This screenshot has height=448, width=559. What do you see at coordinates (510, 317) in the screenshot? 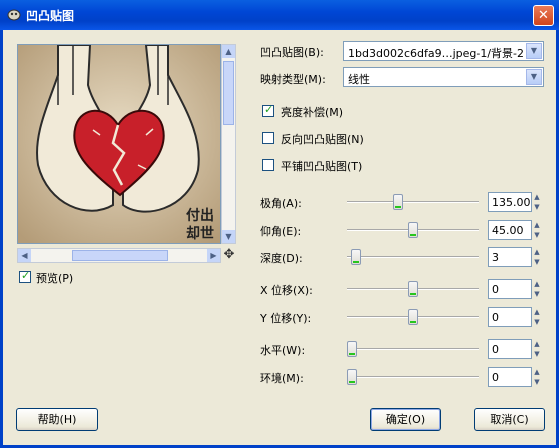
I see `y-offset-spinbutton: 0` at bounding box center [510, 317].